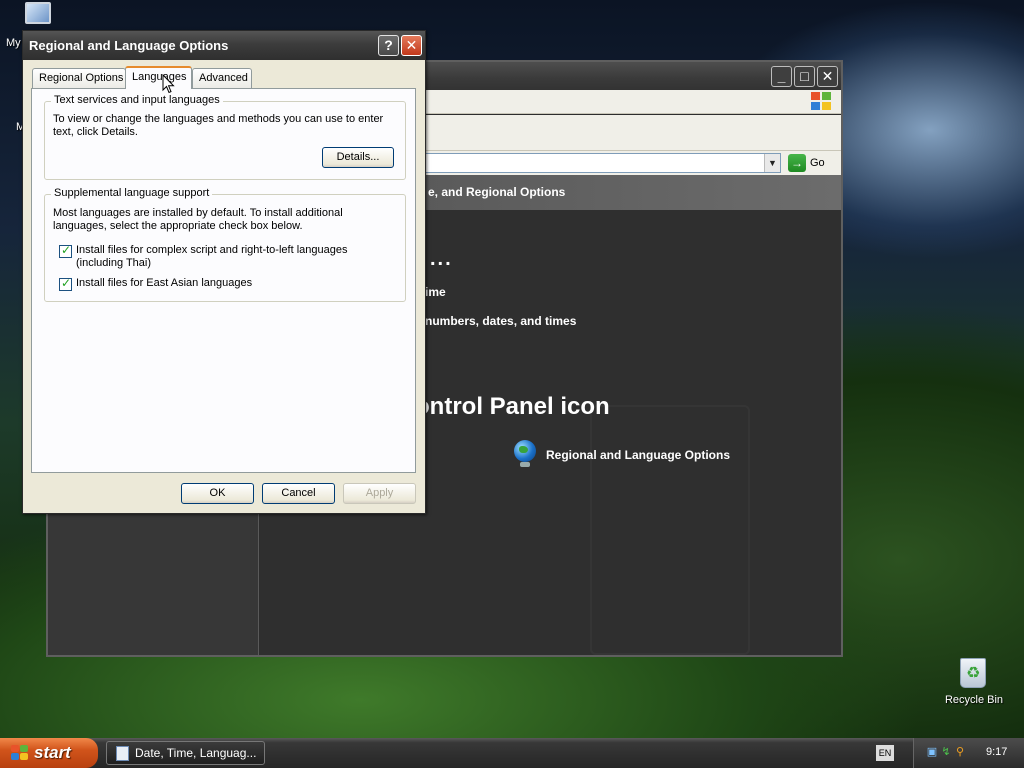  I want to click on recycle-bin-icon: Recycle Bin, so click(974, 684).